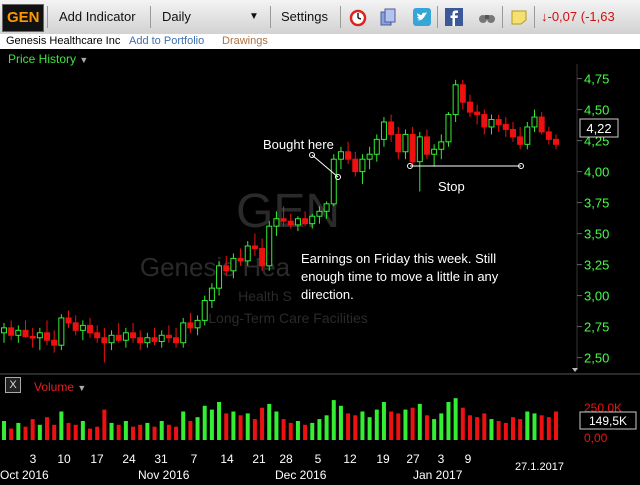  I want to click on y-tick-label: 4,75, so click(596, 79).